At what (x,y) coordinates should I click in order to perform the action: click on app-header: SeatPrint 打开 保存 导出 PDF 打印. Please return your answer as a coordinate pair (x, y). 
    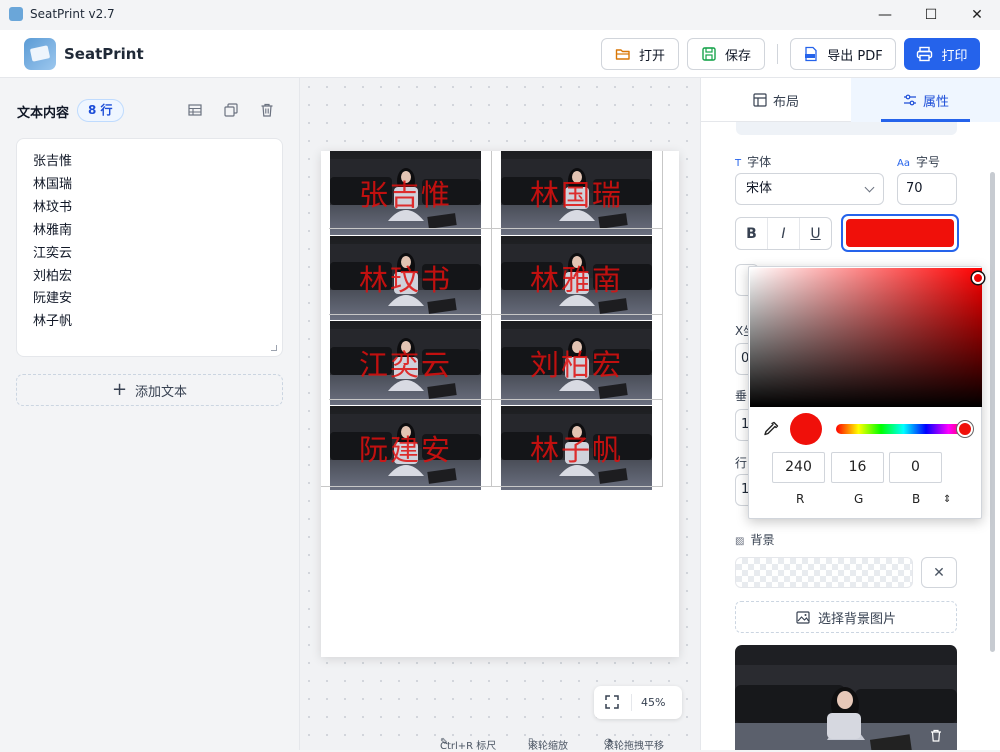
    Looking at the image, I should click on (500, 54).